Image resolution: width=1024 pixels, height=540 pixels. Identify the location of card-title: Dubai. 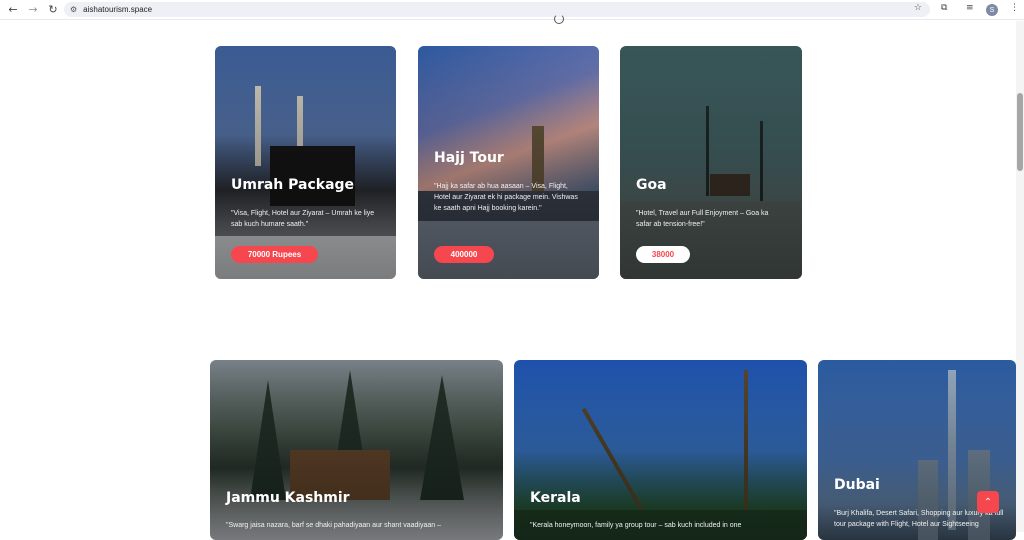
(857, 485).